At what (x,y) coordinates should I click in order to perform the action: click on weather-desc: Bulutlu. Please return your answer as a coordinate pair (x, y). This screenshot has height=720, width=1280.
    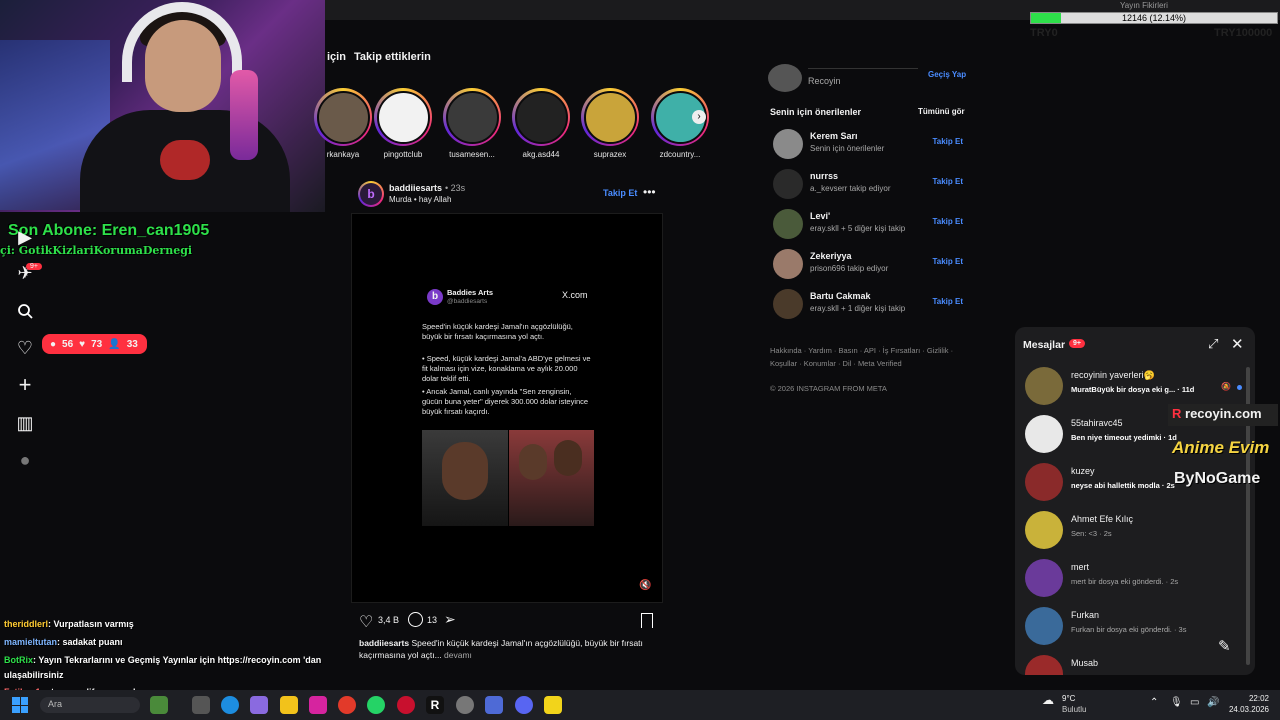
    Looking at the image, I should click on (1074, 709).